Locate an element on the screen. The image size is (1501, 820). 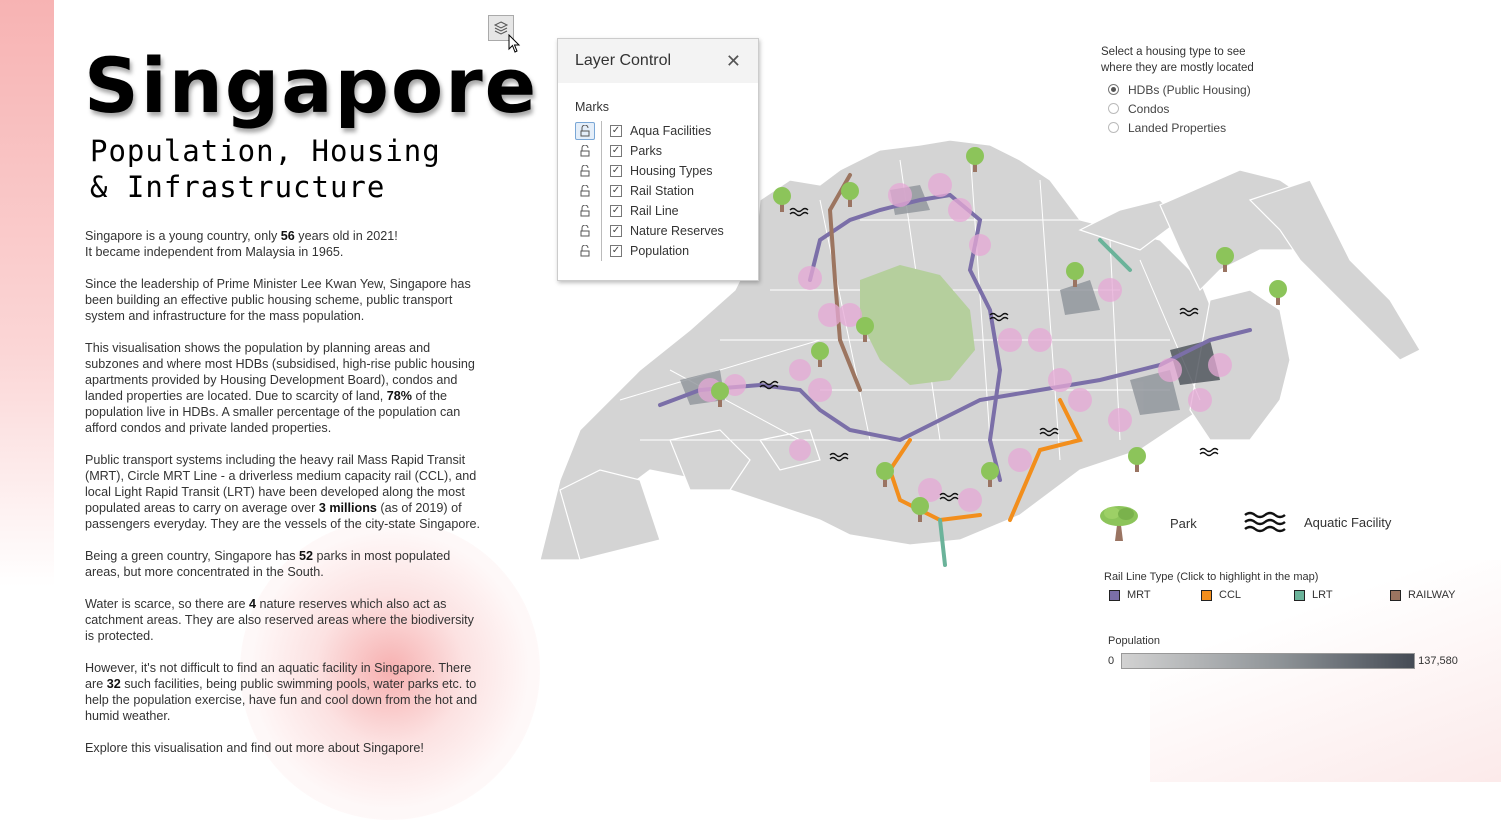
population-legend-title: Population is located at coordinates (1134, 641).